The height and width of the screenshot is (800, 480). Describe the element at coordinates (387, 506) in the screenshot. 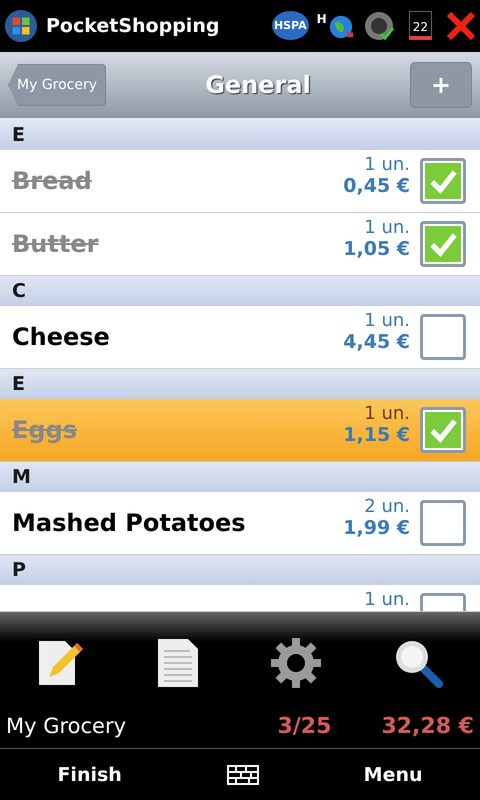

I see `item-quantity: 2 un.` at that location.